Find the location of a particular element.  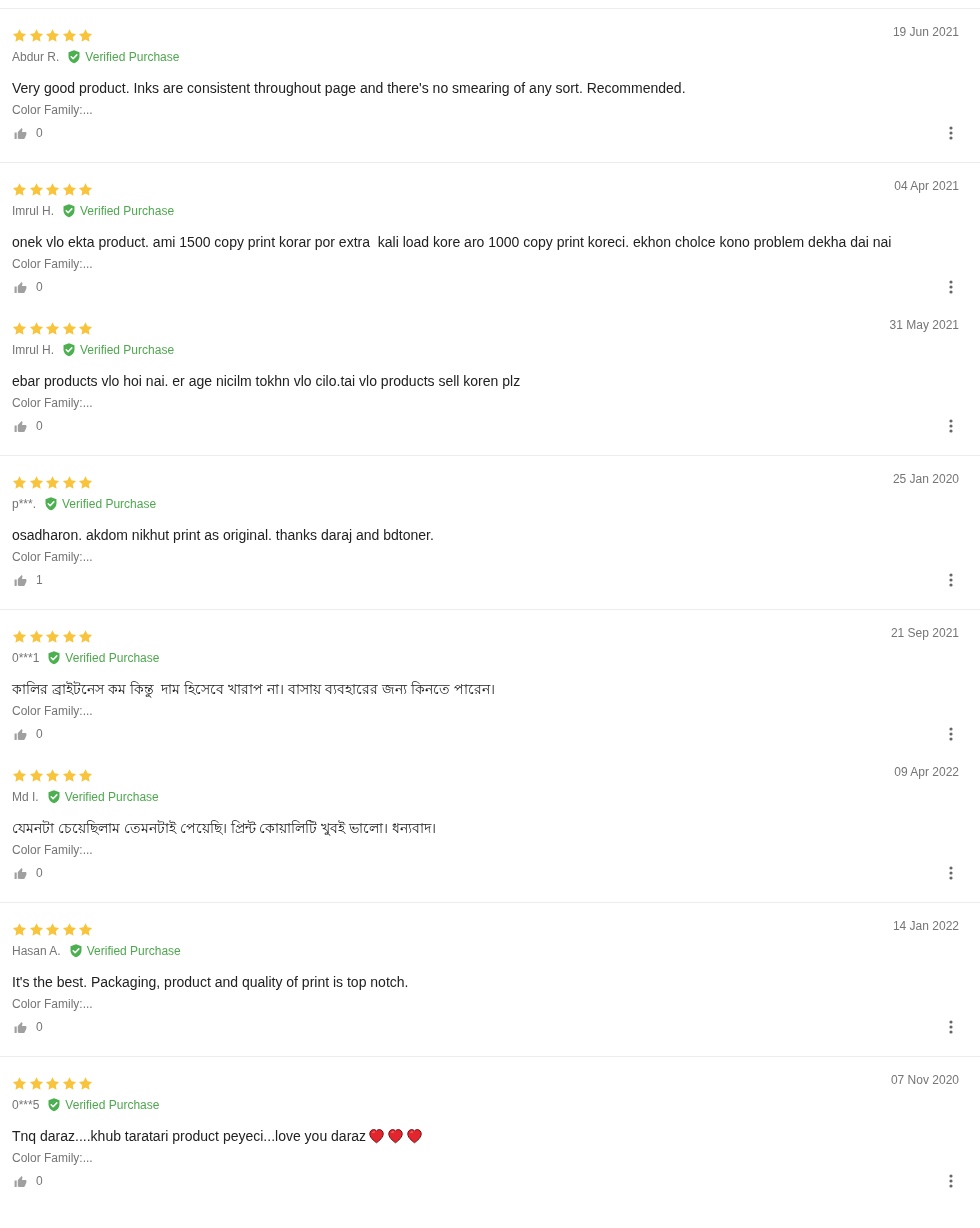

reviewer-name: Hasan A. is located at coordinates (36, 951).